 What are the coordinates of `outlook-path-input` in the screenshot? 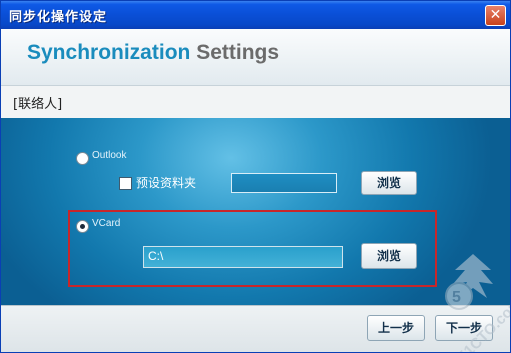 It's located at (284, 183).